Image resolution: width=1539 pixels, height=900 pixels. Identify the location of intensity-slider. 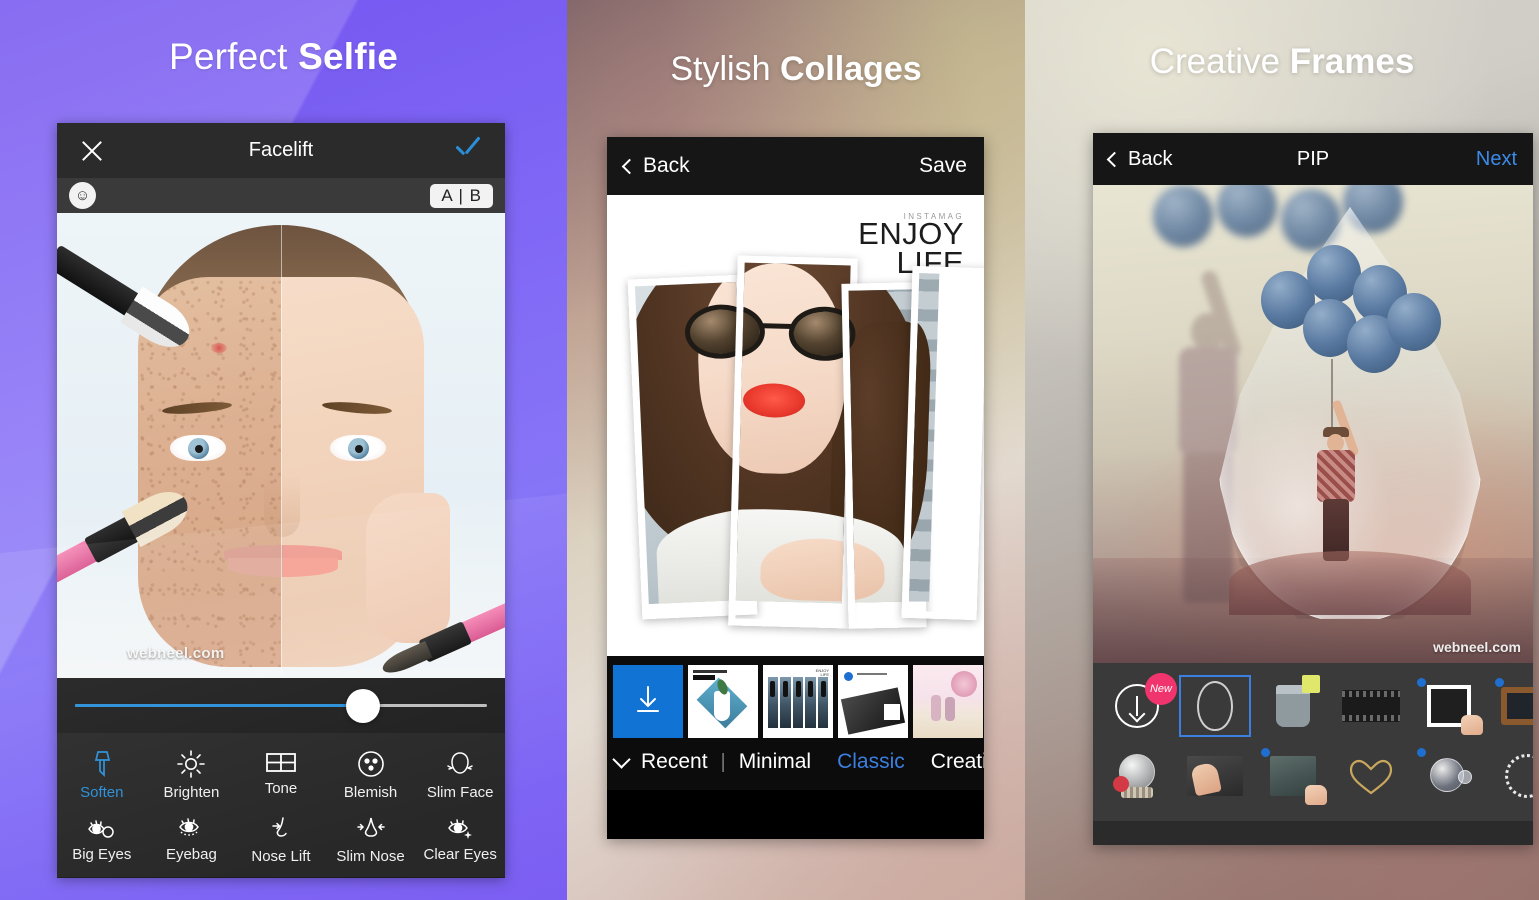
(281, 705).